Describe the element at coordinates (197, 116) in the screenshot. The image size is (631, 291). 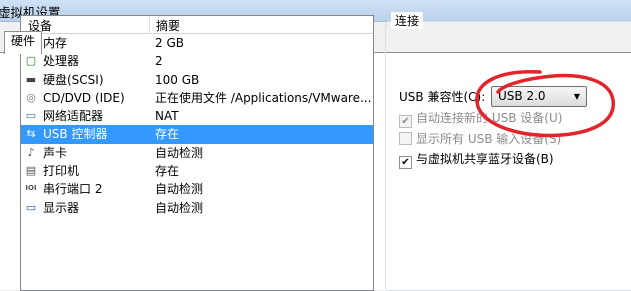
I see `device-row: ▭ 网络适配器 NAT` at that location.